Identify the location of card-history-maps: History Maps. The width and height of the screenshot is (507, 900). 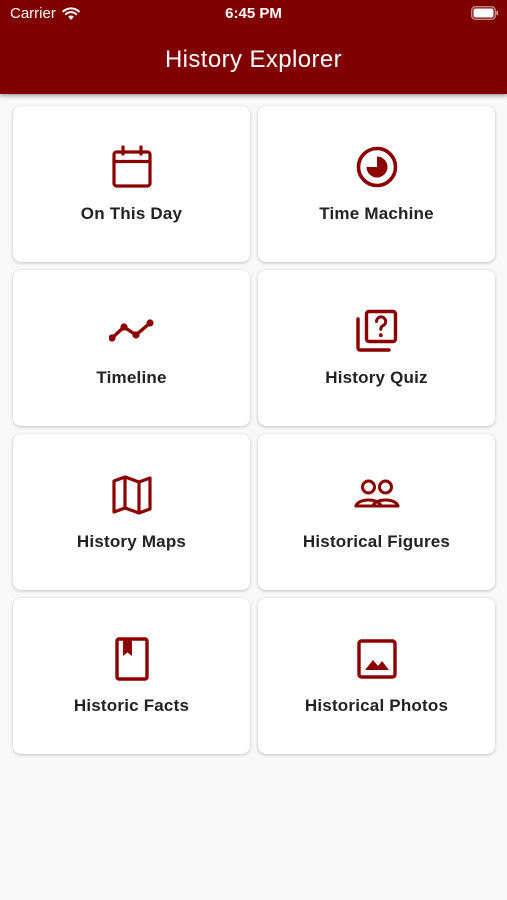
(131, 512).